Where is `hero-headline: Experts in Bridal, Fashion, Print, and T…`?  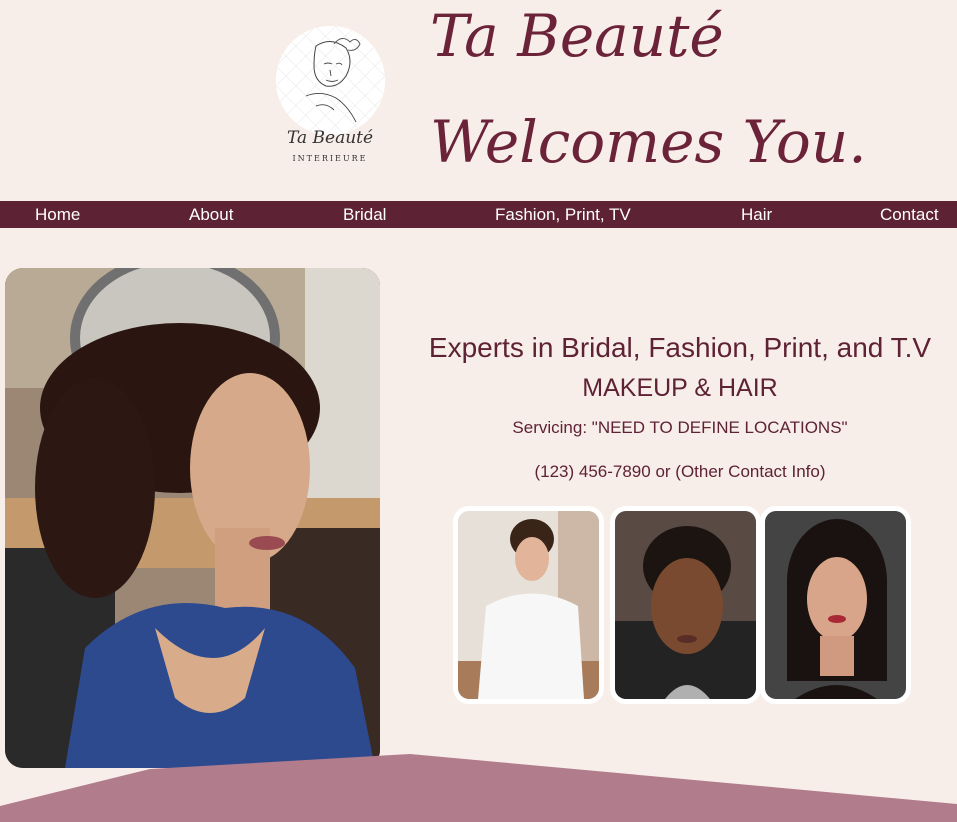 hero-headline: Experts in Bridal, Fashion, Print, and T… is located at coordinates (680, 347).